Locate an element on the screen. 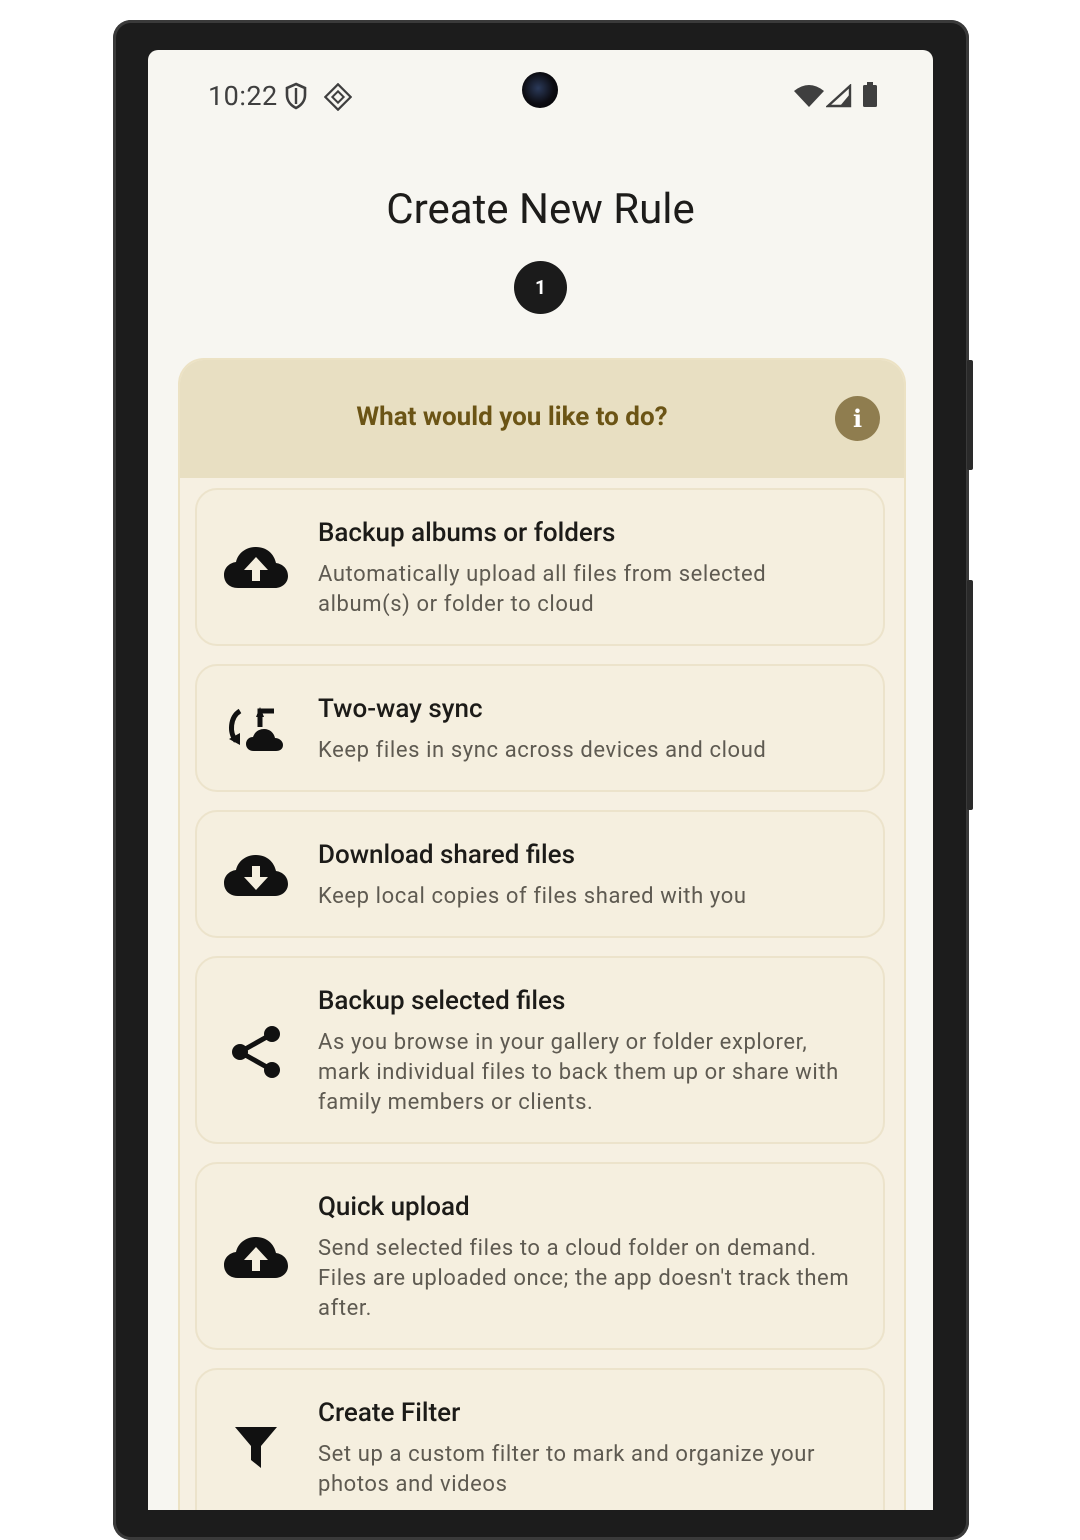 This screenshot has height=1540, width=1080. shield-icon is located at coordinates (296, 98).